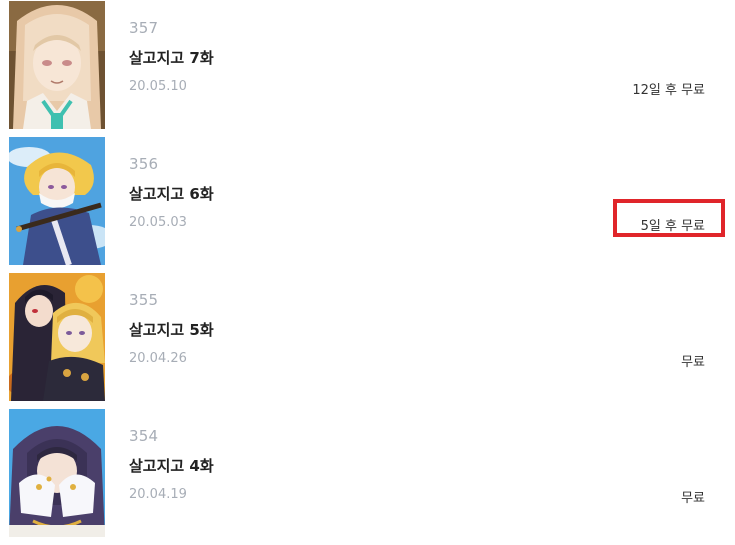 This screenshot has width=735, height=545. I want to click on episode-status: 12일 후 무료, so click(668, 90).